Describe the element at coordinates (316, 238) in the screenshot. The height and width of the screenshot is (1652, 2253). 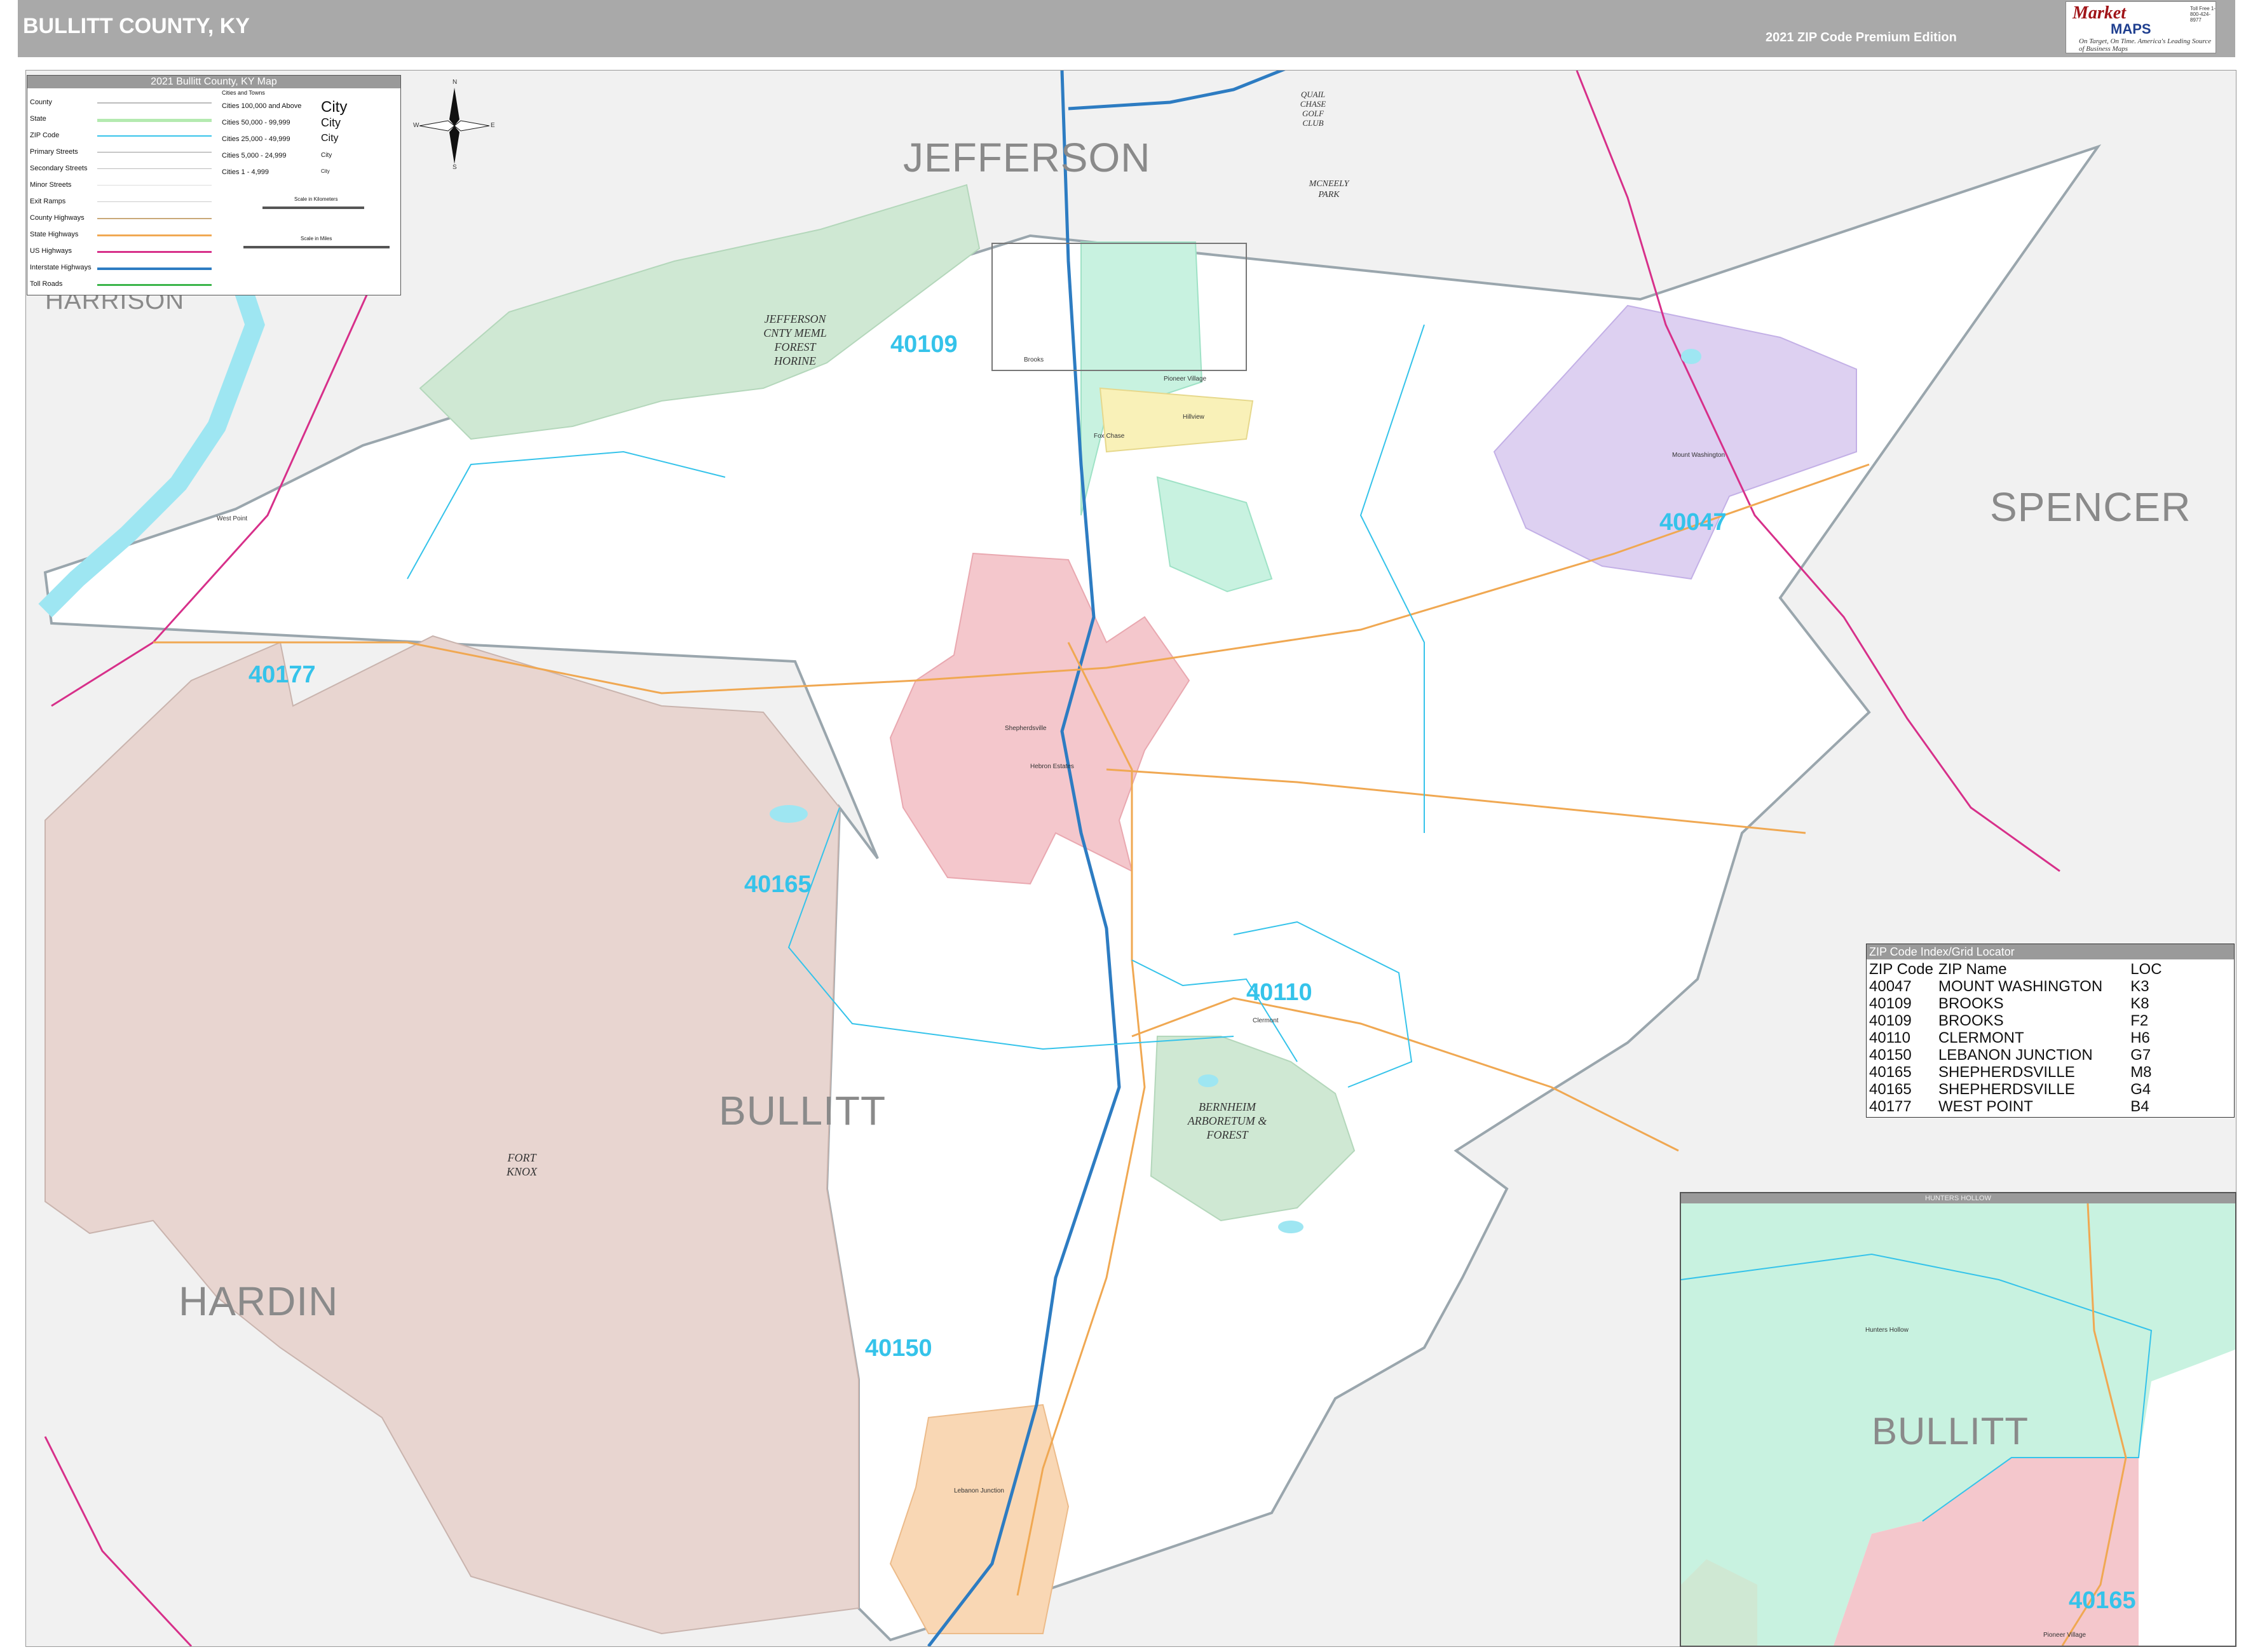
I see `legend-scale-mi: Scale in Miles` at that location.